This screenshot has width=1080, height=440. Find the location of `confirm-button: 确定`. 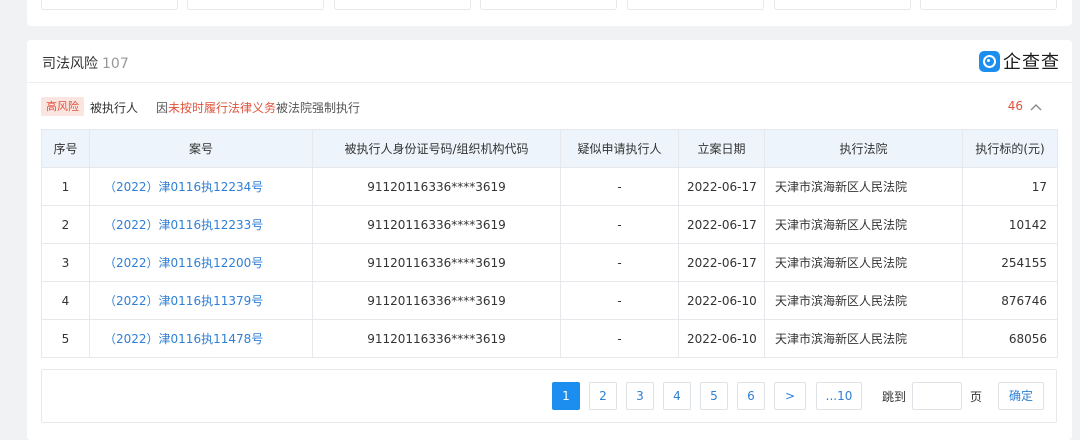

confirm-button: 确定 is located at coordinates (1021, 396).